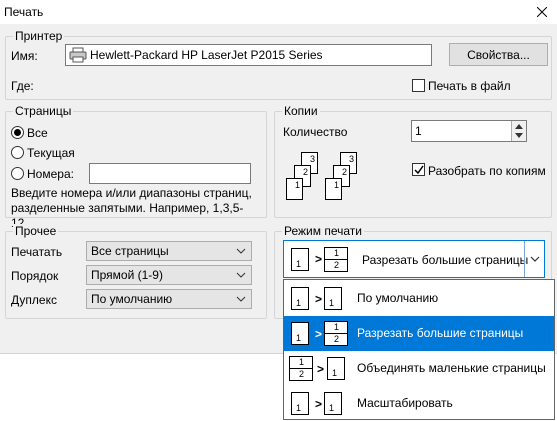 The image size is (557, 421). I want to click on window-title: Печать, so click(24, 12).